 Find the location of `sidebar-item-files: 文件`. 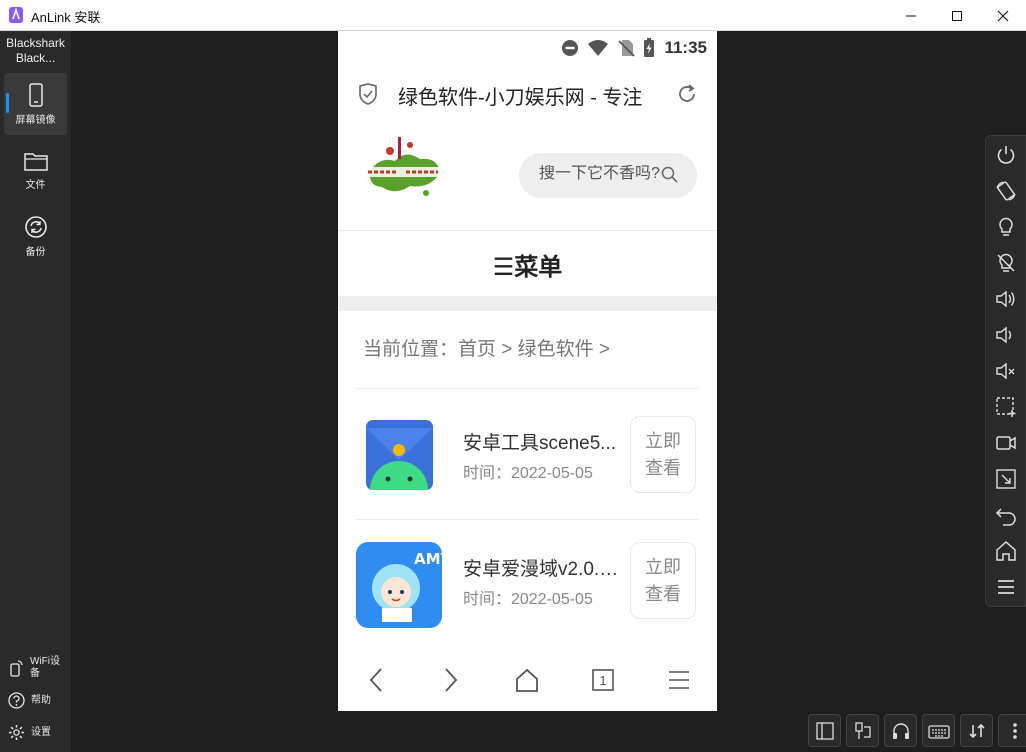

sidebar-item-files: 文件 is located at coordinates (35, 170).